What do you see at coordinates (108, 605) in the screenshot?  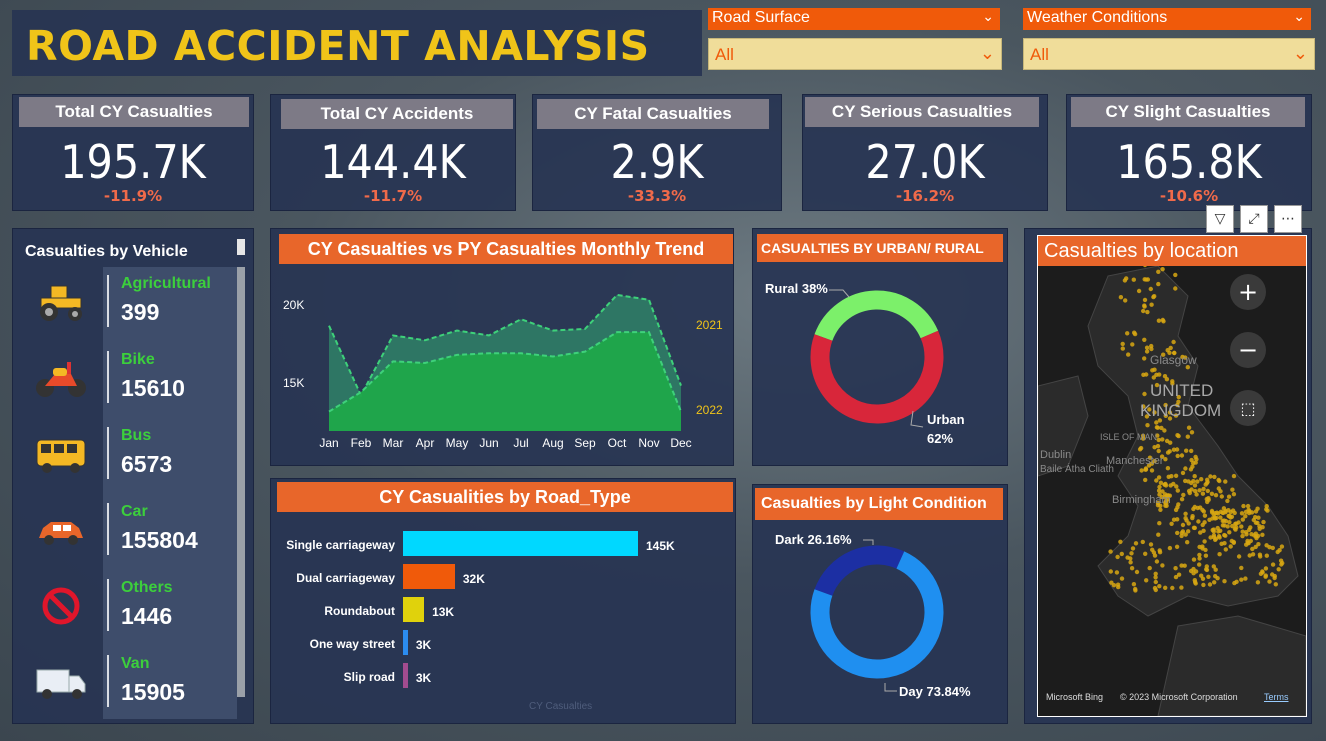 I see `divider` at bounding box center [108, 605].